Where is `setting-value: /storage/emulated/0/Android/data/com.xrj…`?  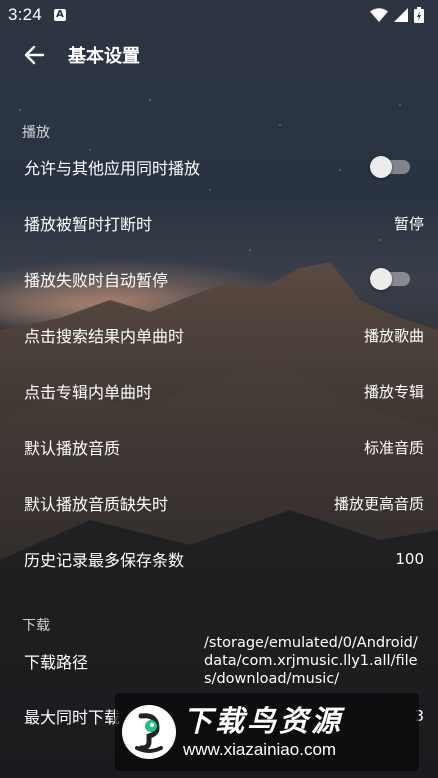 setting-value: /storage/emulated/0/Android/data/com.xrj… is located at coordinates (311, 661).